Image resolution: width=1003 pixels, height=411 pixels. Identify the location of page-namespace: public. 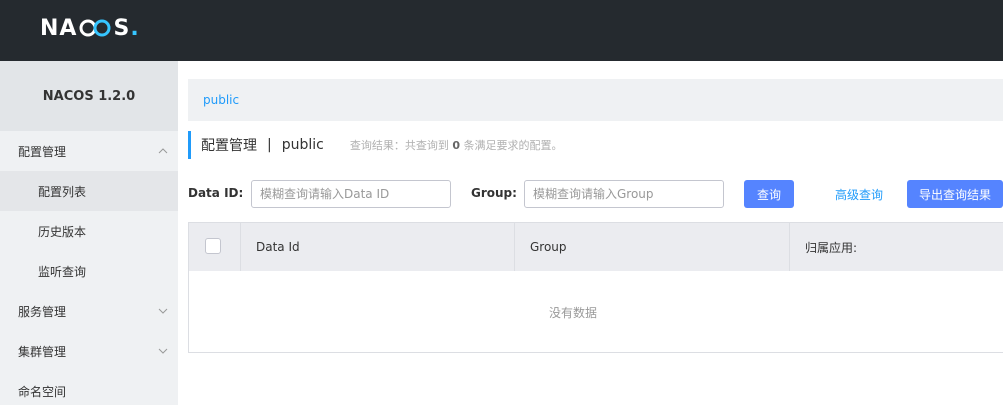
(302, 145).